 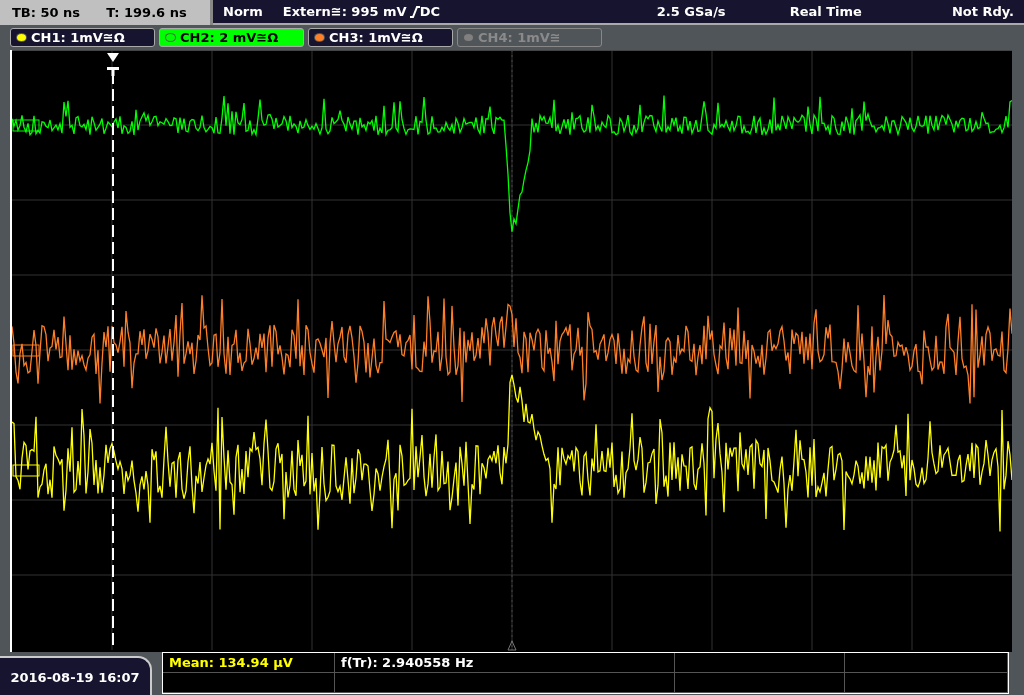 I want to click on trigger-mode: Norm, so click(x=243, y=11).